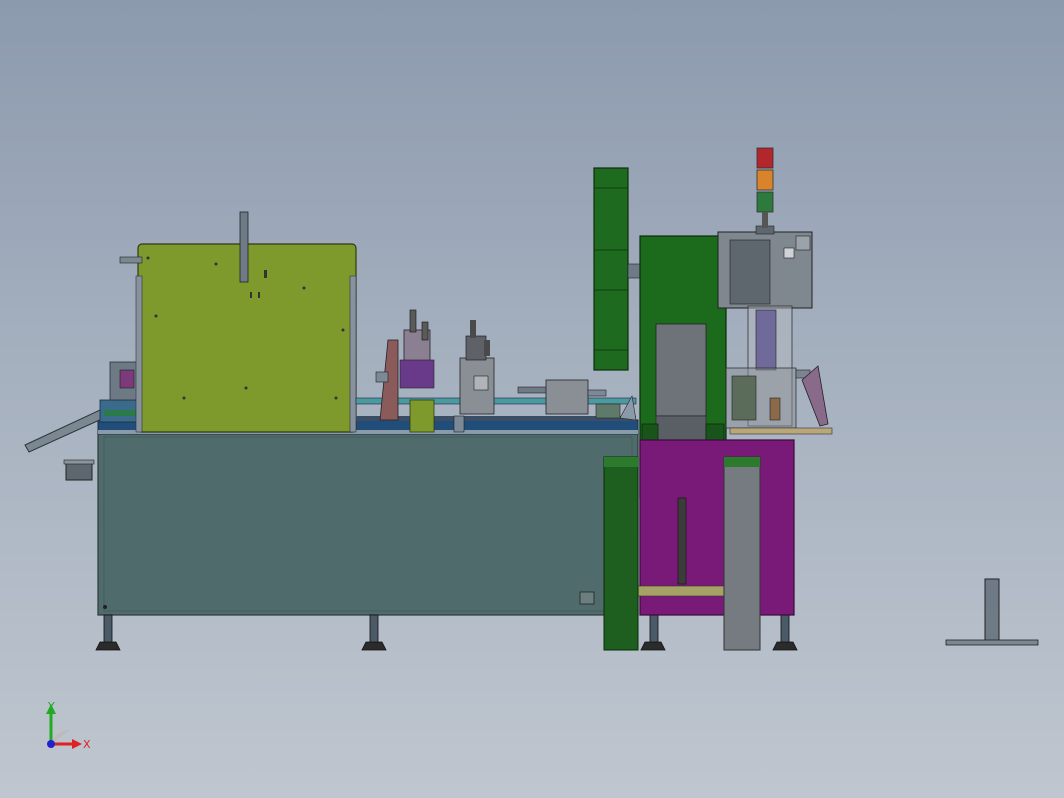 The width and height of the screenshot is (1064, 798). I want to click on coordinate-triad: Y X, so click(70, 730).